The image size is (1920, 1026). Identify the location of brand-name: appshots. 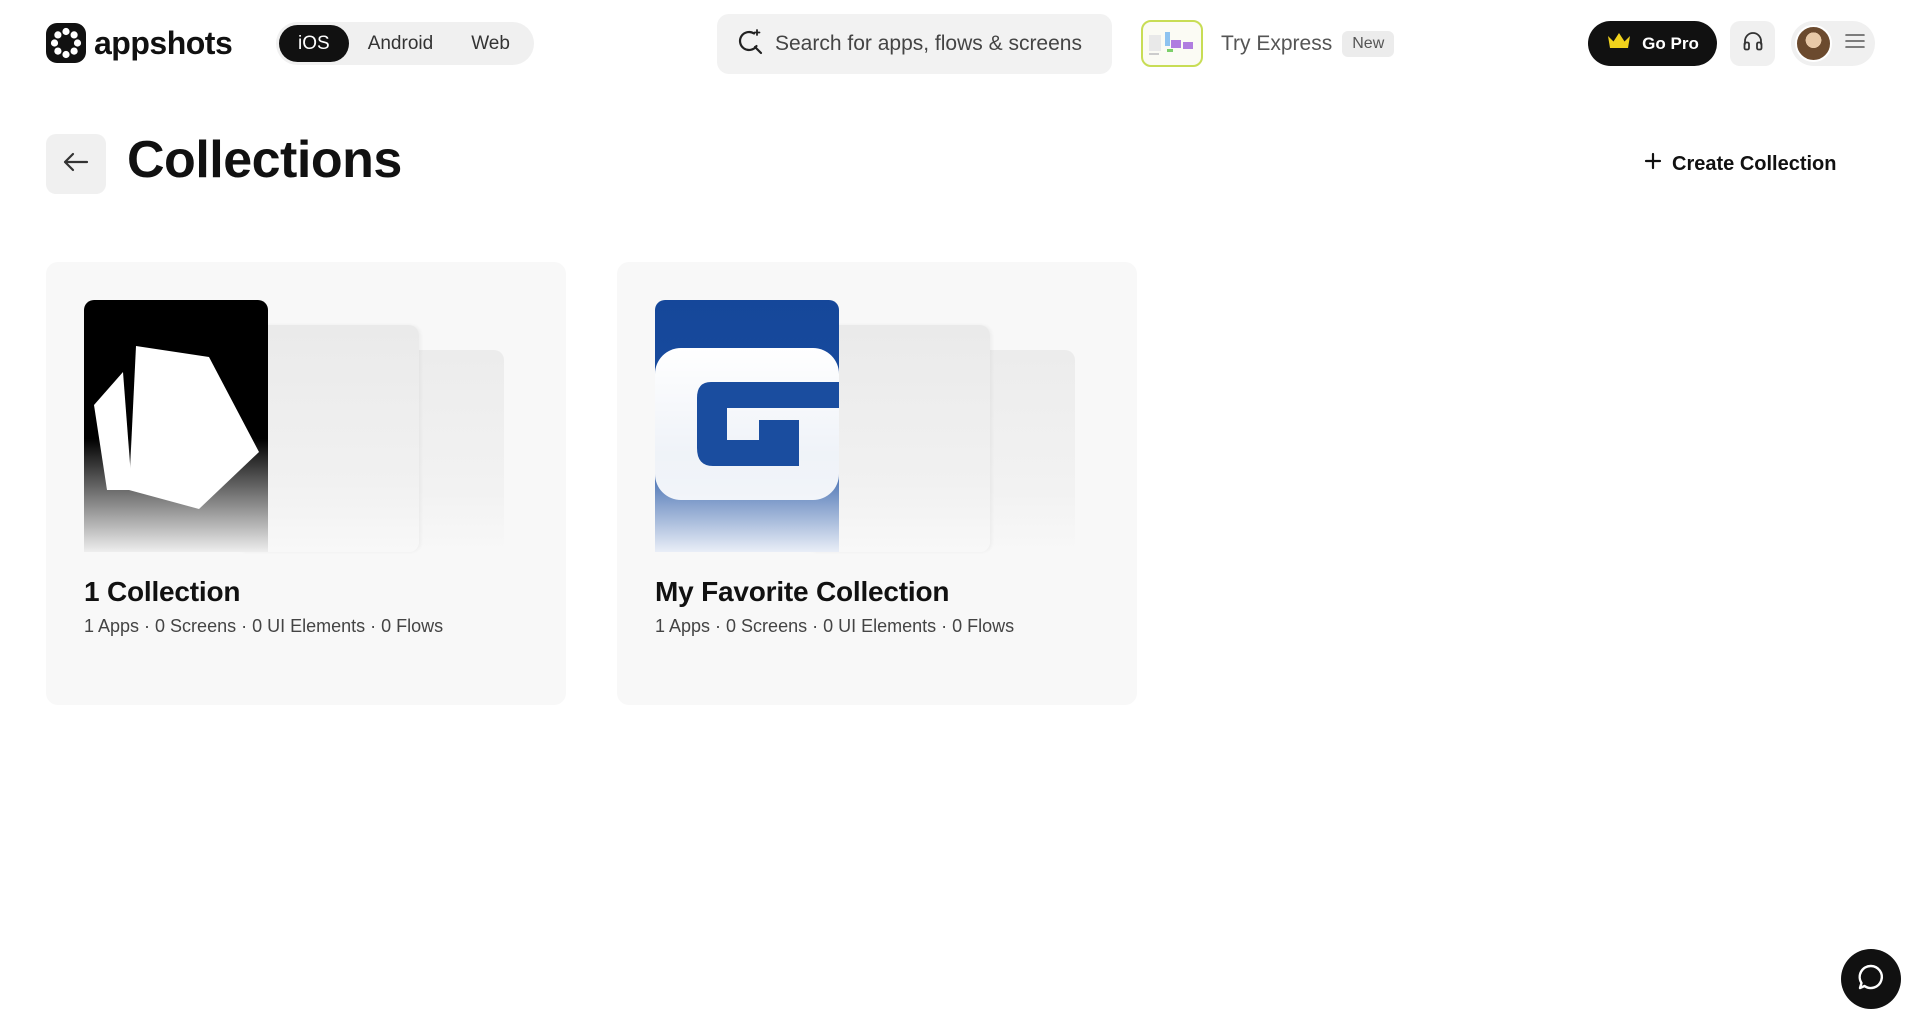
(163, 42).